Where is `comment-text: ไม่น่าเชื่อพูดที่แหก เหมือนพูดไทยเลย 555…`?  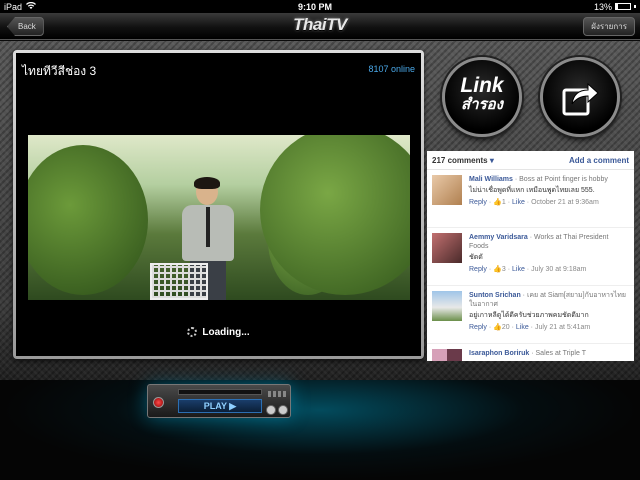 comment-text: ไม่น่าเชื่อพูดที่แหก เหมือนพูดไทยเลย 555… is located at coordinates (532, 190).